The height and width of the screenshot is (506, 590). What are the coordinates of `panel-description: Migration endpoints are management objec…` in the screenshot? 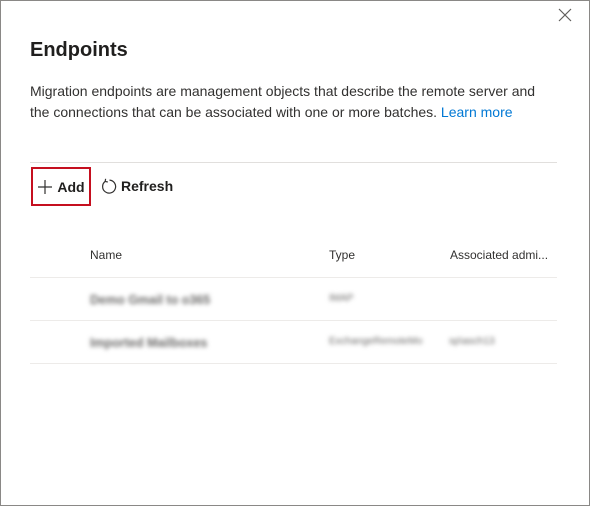 It's located at (290, 102).